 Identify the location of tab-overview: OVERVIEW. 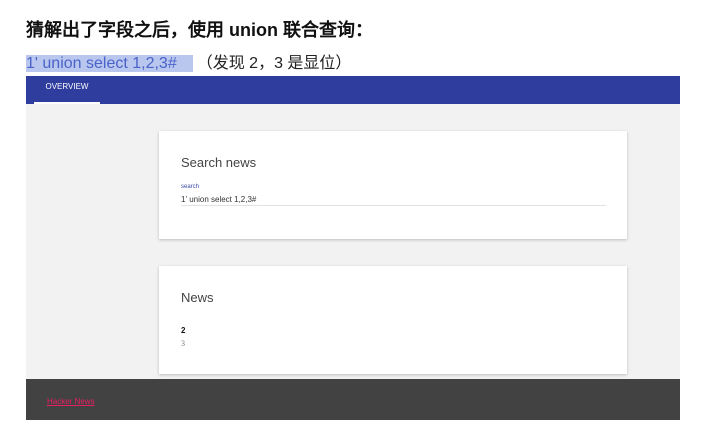
(67, 90).